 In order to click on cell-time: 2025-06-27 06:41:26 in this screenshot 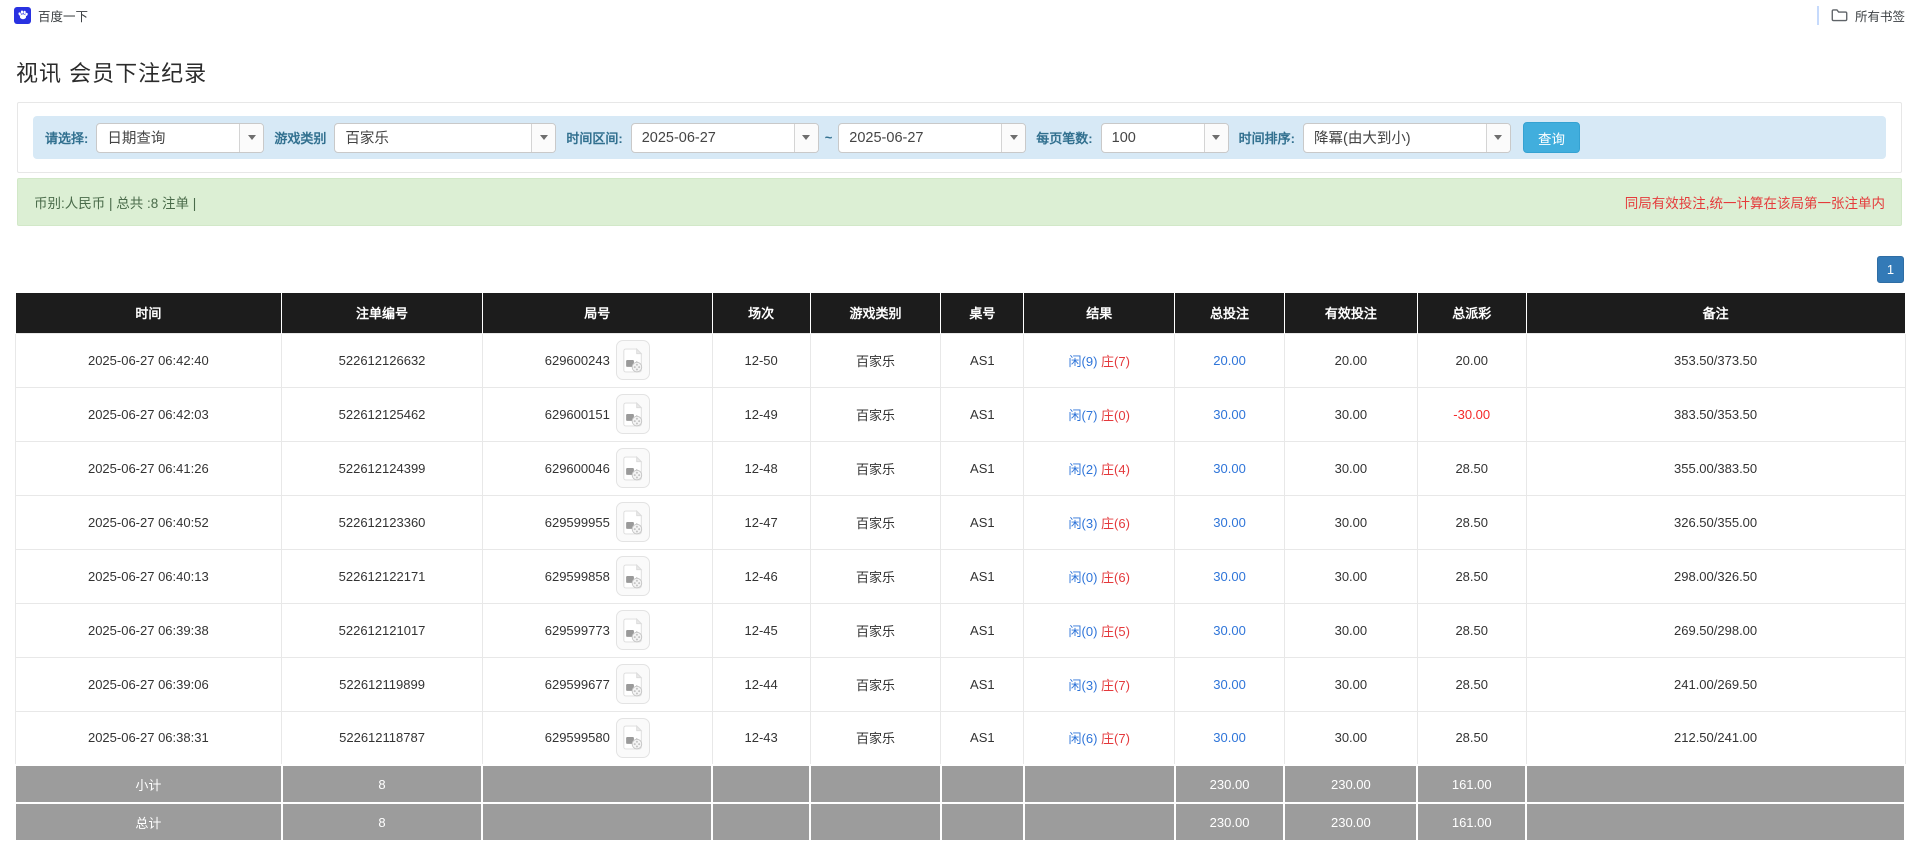, I will do `click(148, 468)`.